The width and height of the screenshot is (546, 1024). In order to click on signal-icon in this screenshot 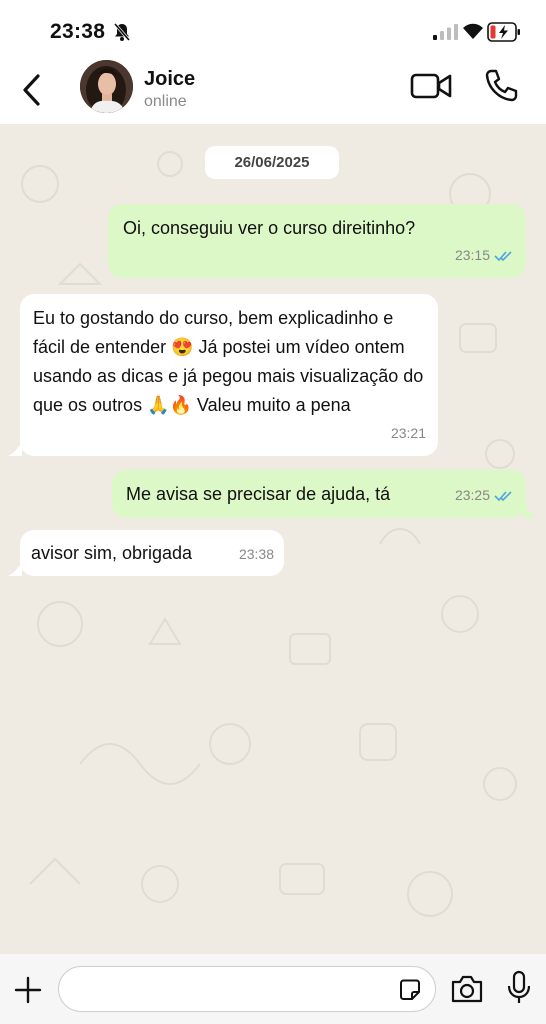, I will do `click(445, 32)`.